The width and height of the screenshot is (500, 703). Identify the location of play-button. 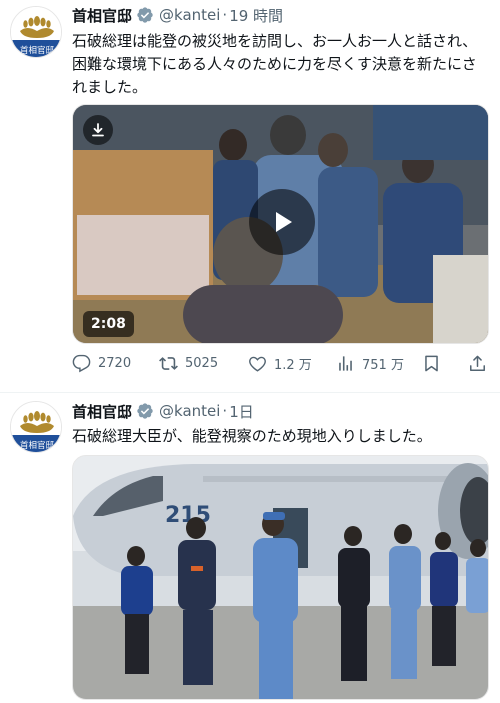
(282, 222).